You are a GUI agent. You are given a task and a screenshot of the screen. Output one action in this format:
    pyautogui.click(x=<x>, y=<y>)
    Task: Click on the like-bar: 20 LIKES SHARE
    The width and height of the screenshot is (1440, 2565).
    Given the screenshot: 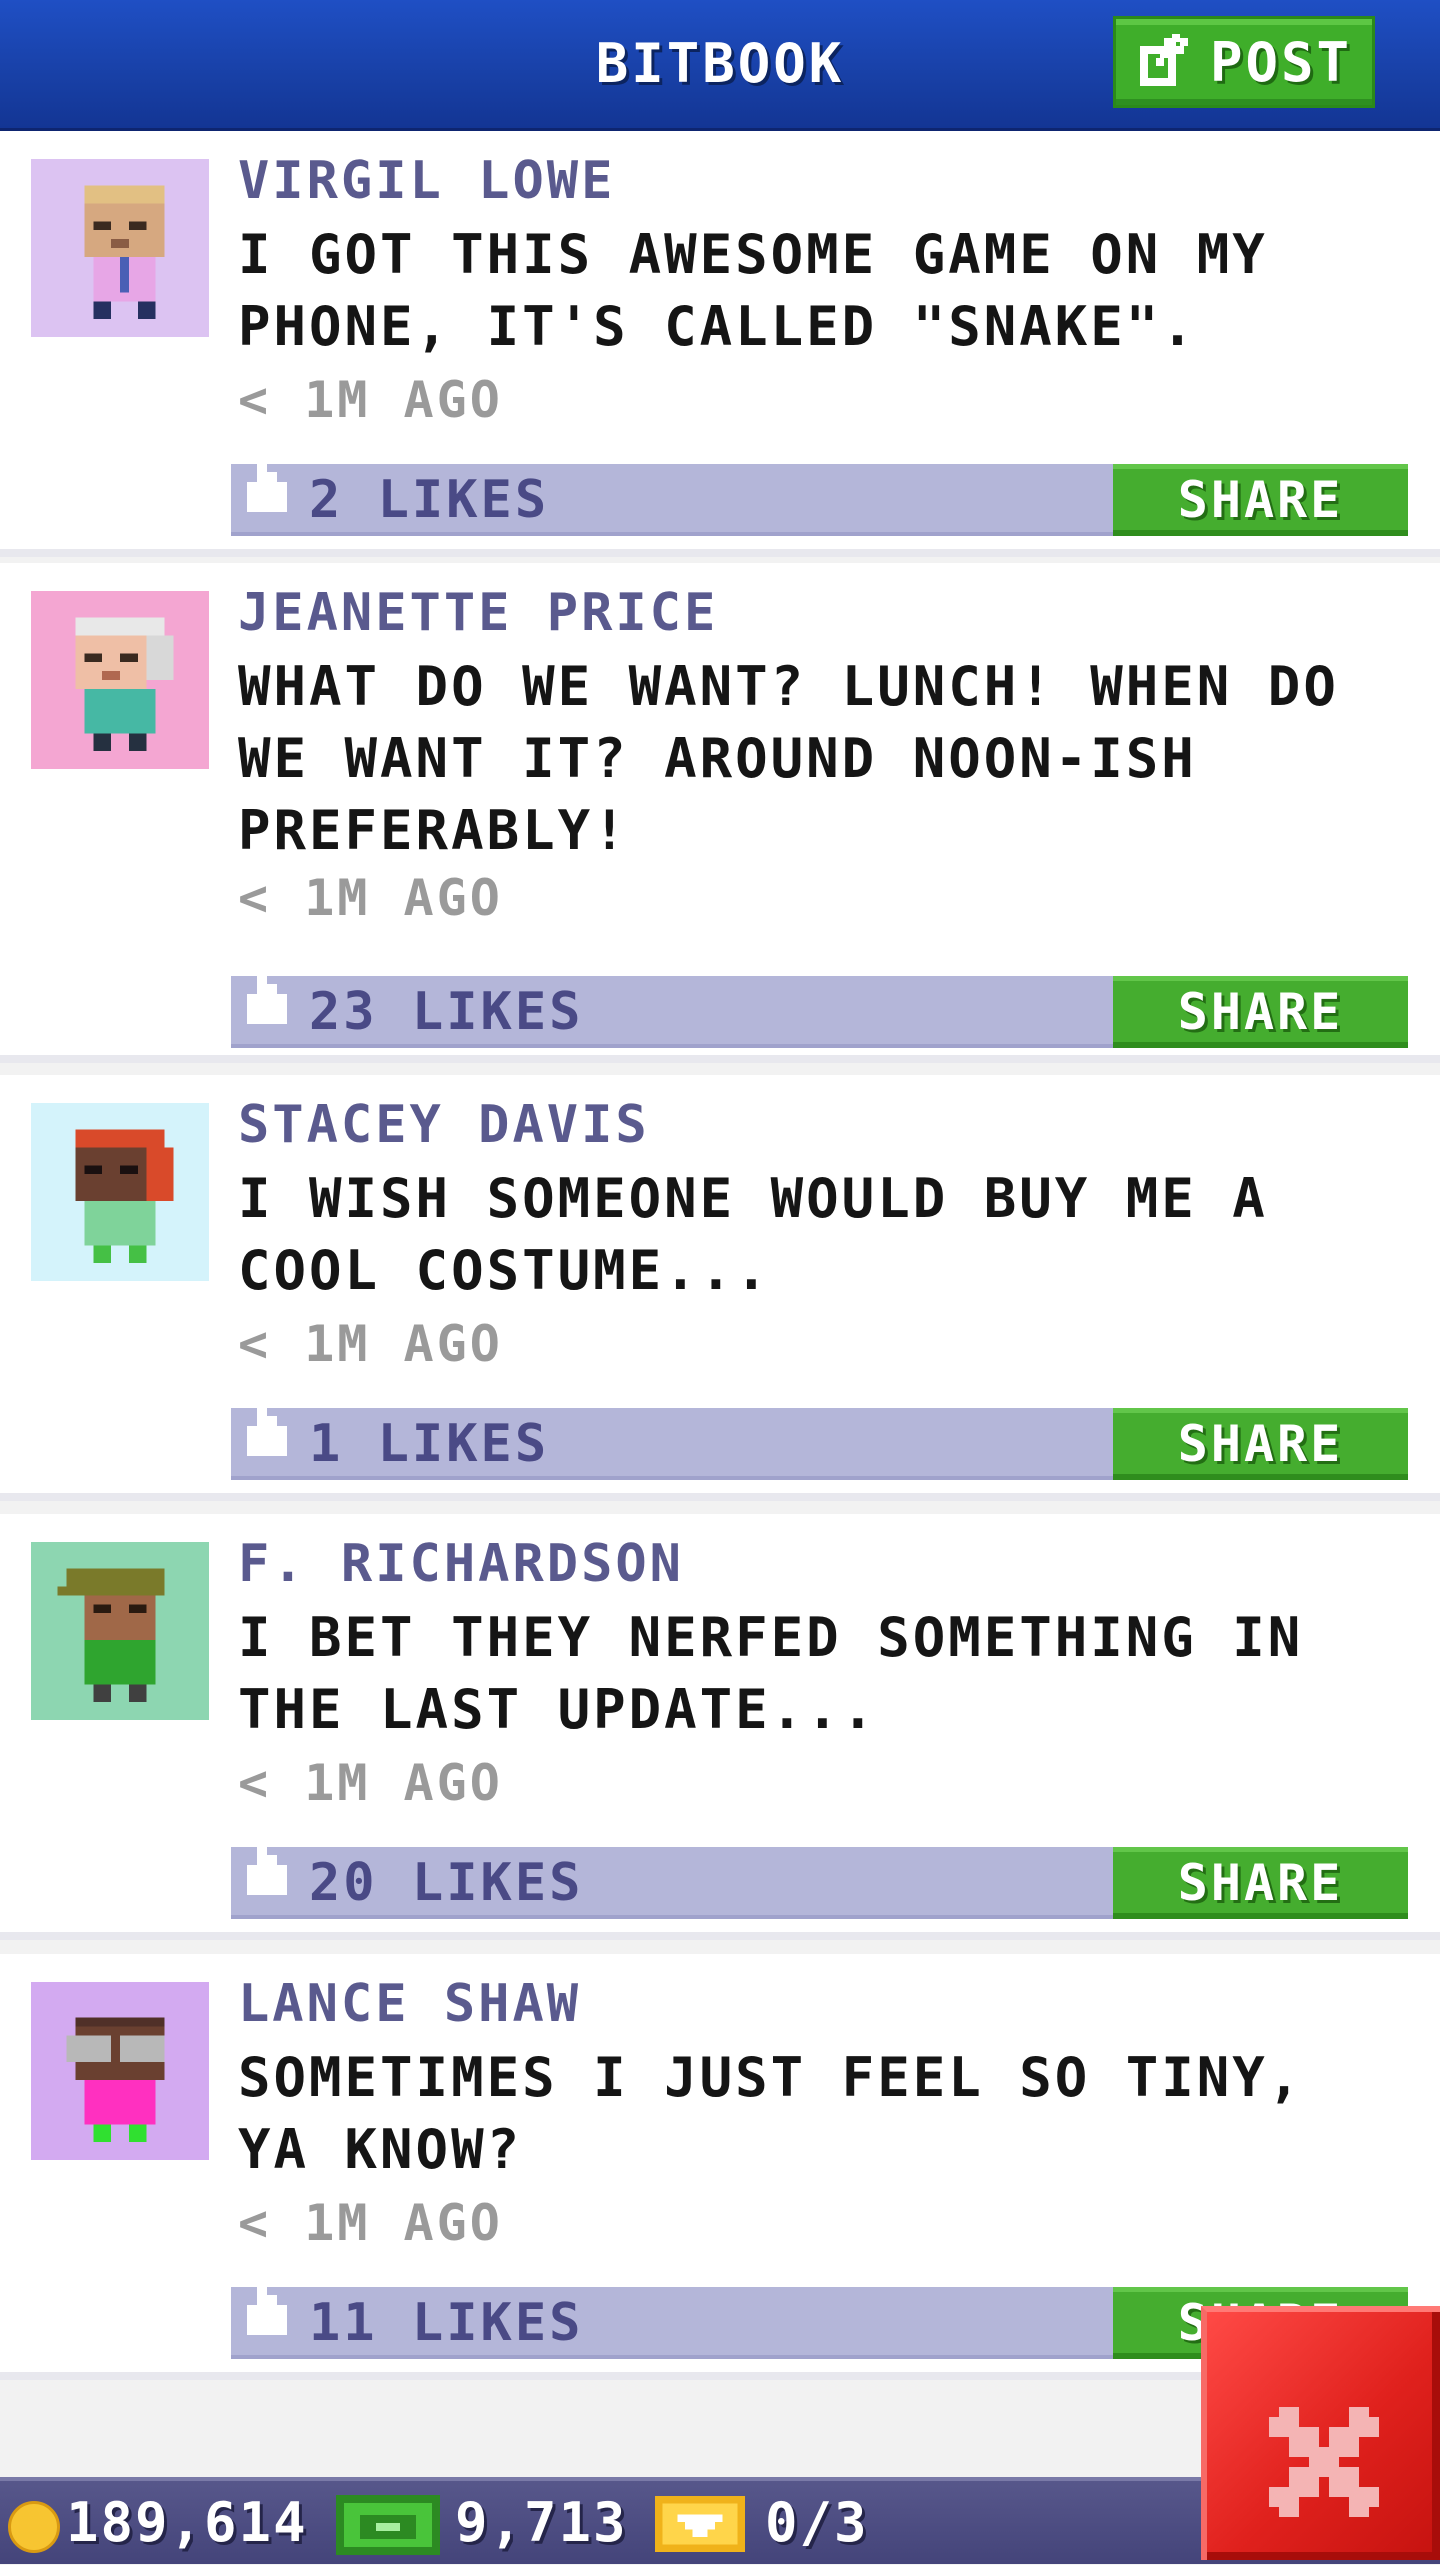 What is the action you would take?
    pyautogui.click(x=819, y=1877)
    